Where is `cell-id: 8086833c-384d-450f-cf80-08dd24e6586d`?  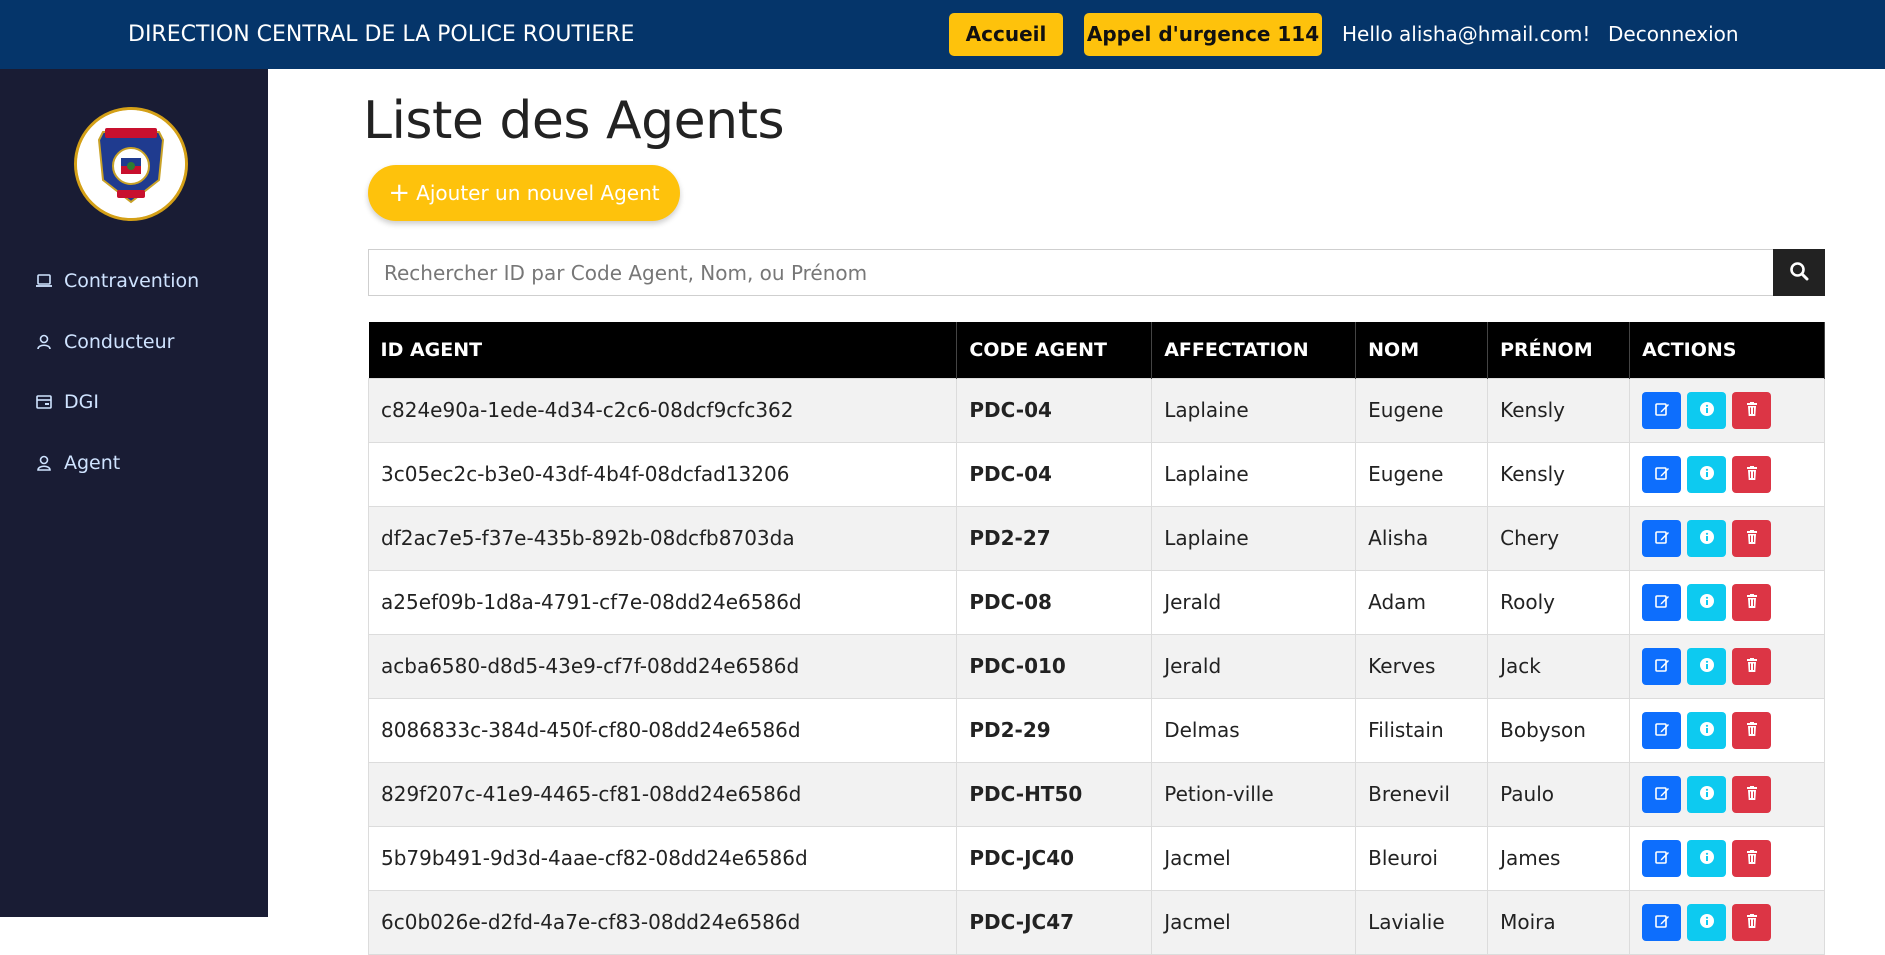
cell-id: 8086833c-384d-450f-cf80-08dd24e6586d is located at coordinates (662, 730).